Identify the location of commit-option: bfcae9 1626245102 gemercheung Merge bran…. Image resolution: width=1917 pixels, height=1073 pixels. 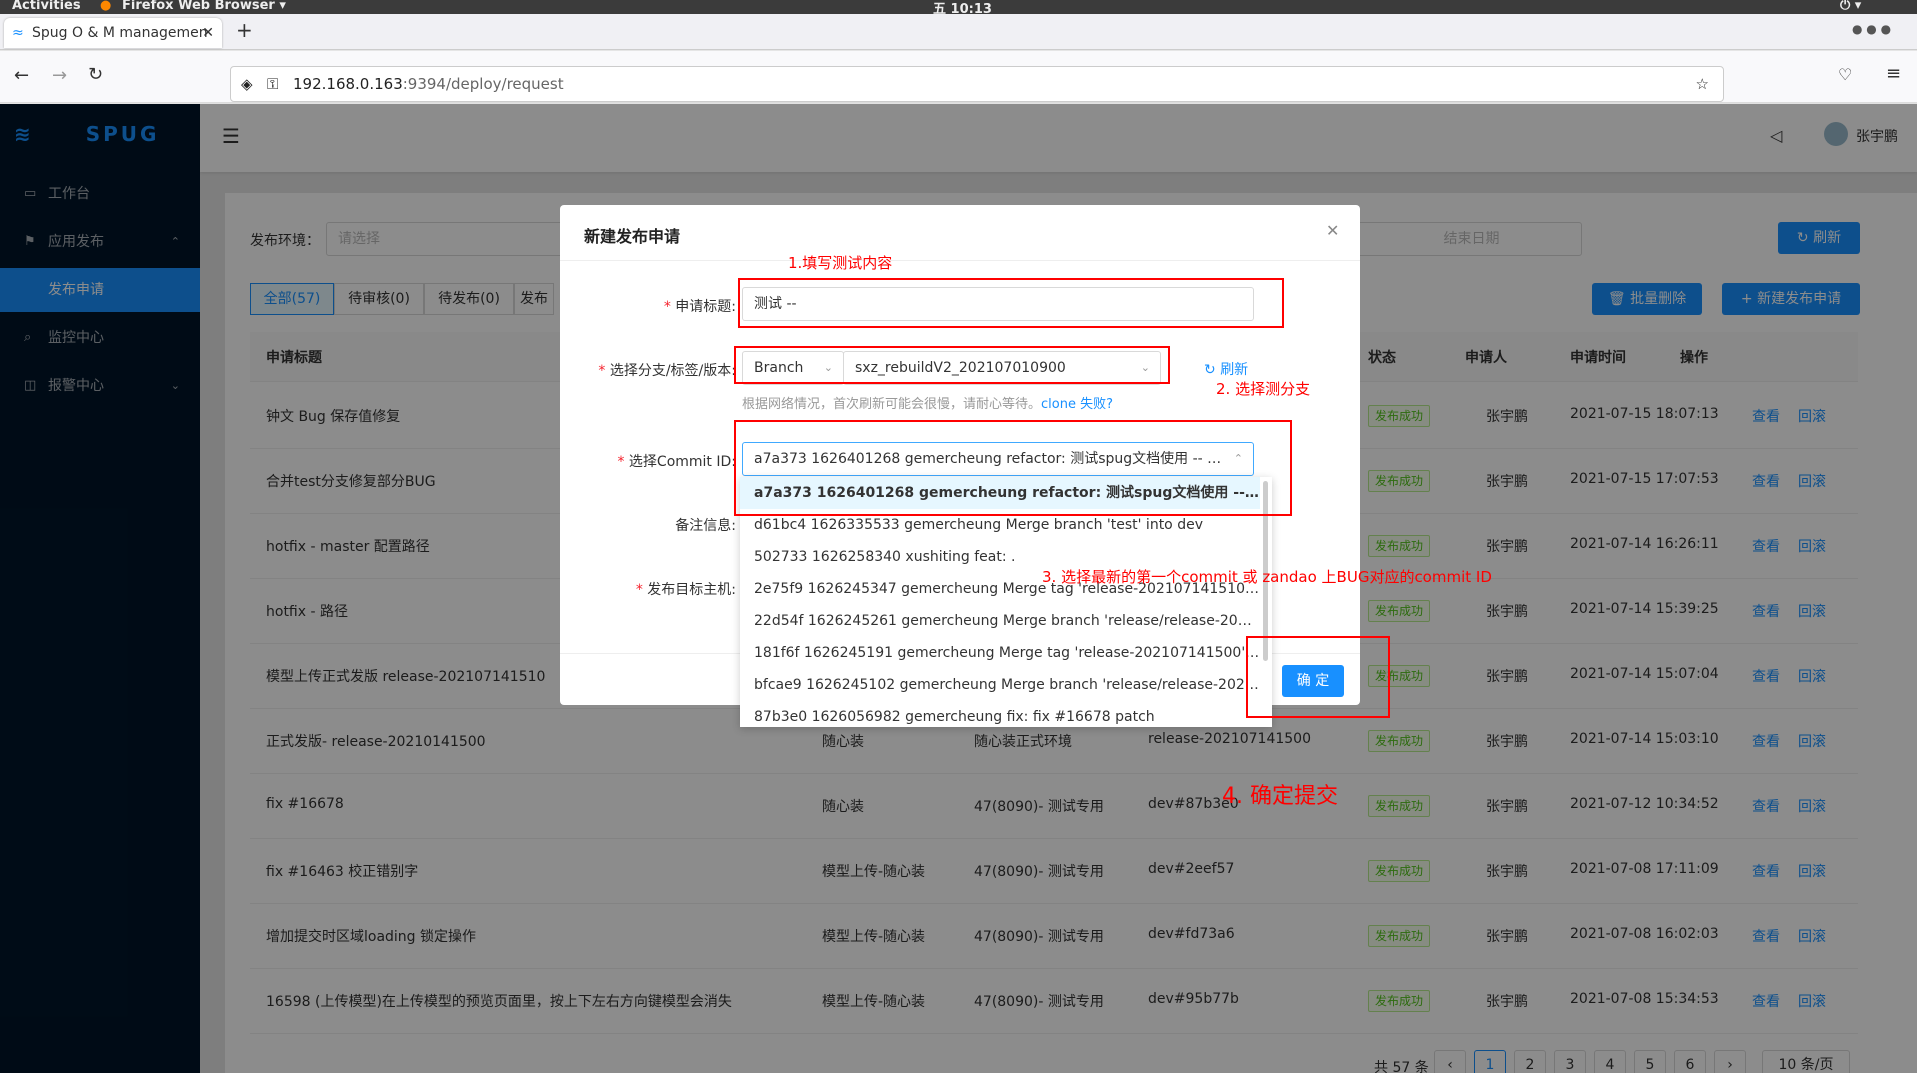
(1000, 685).